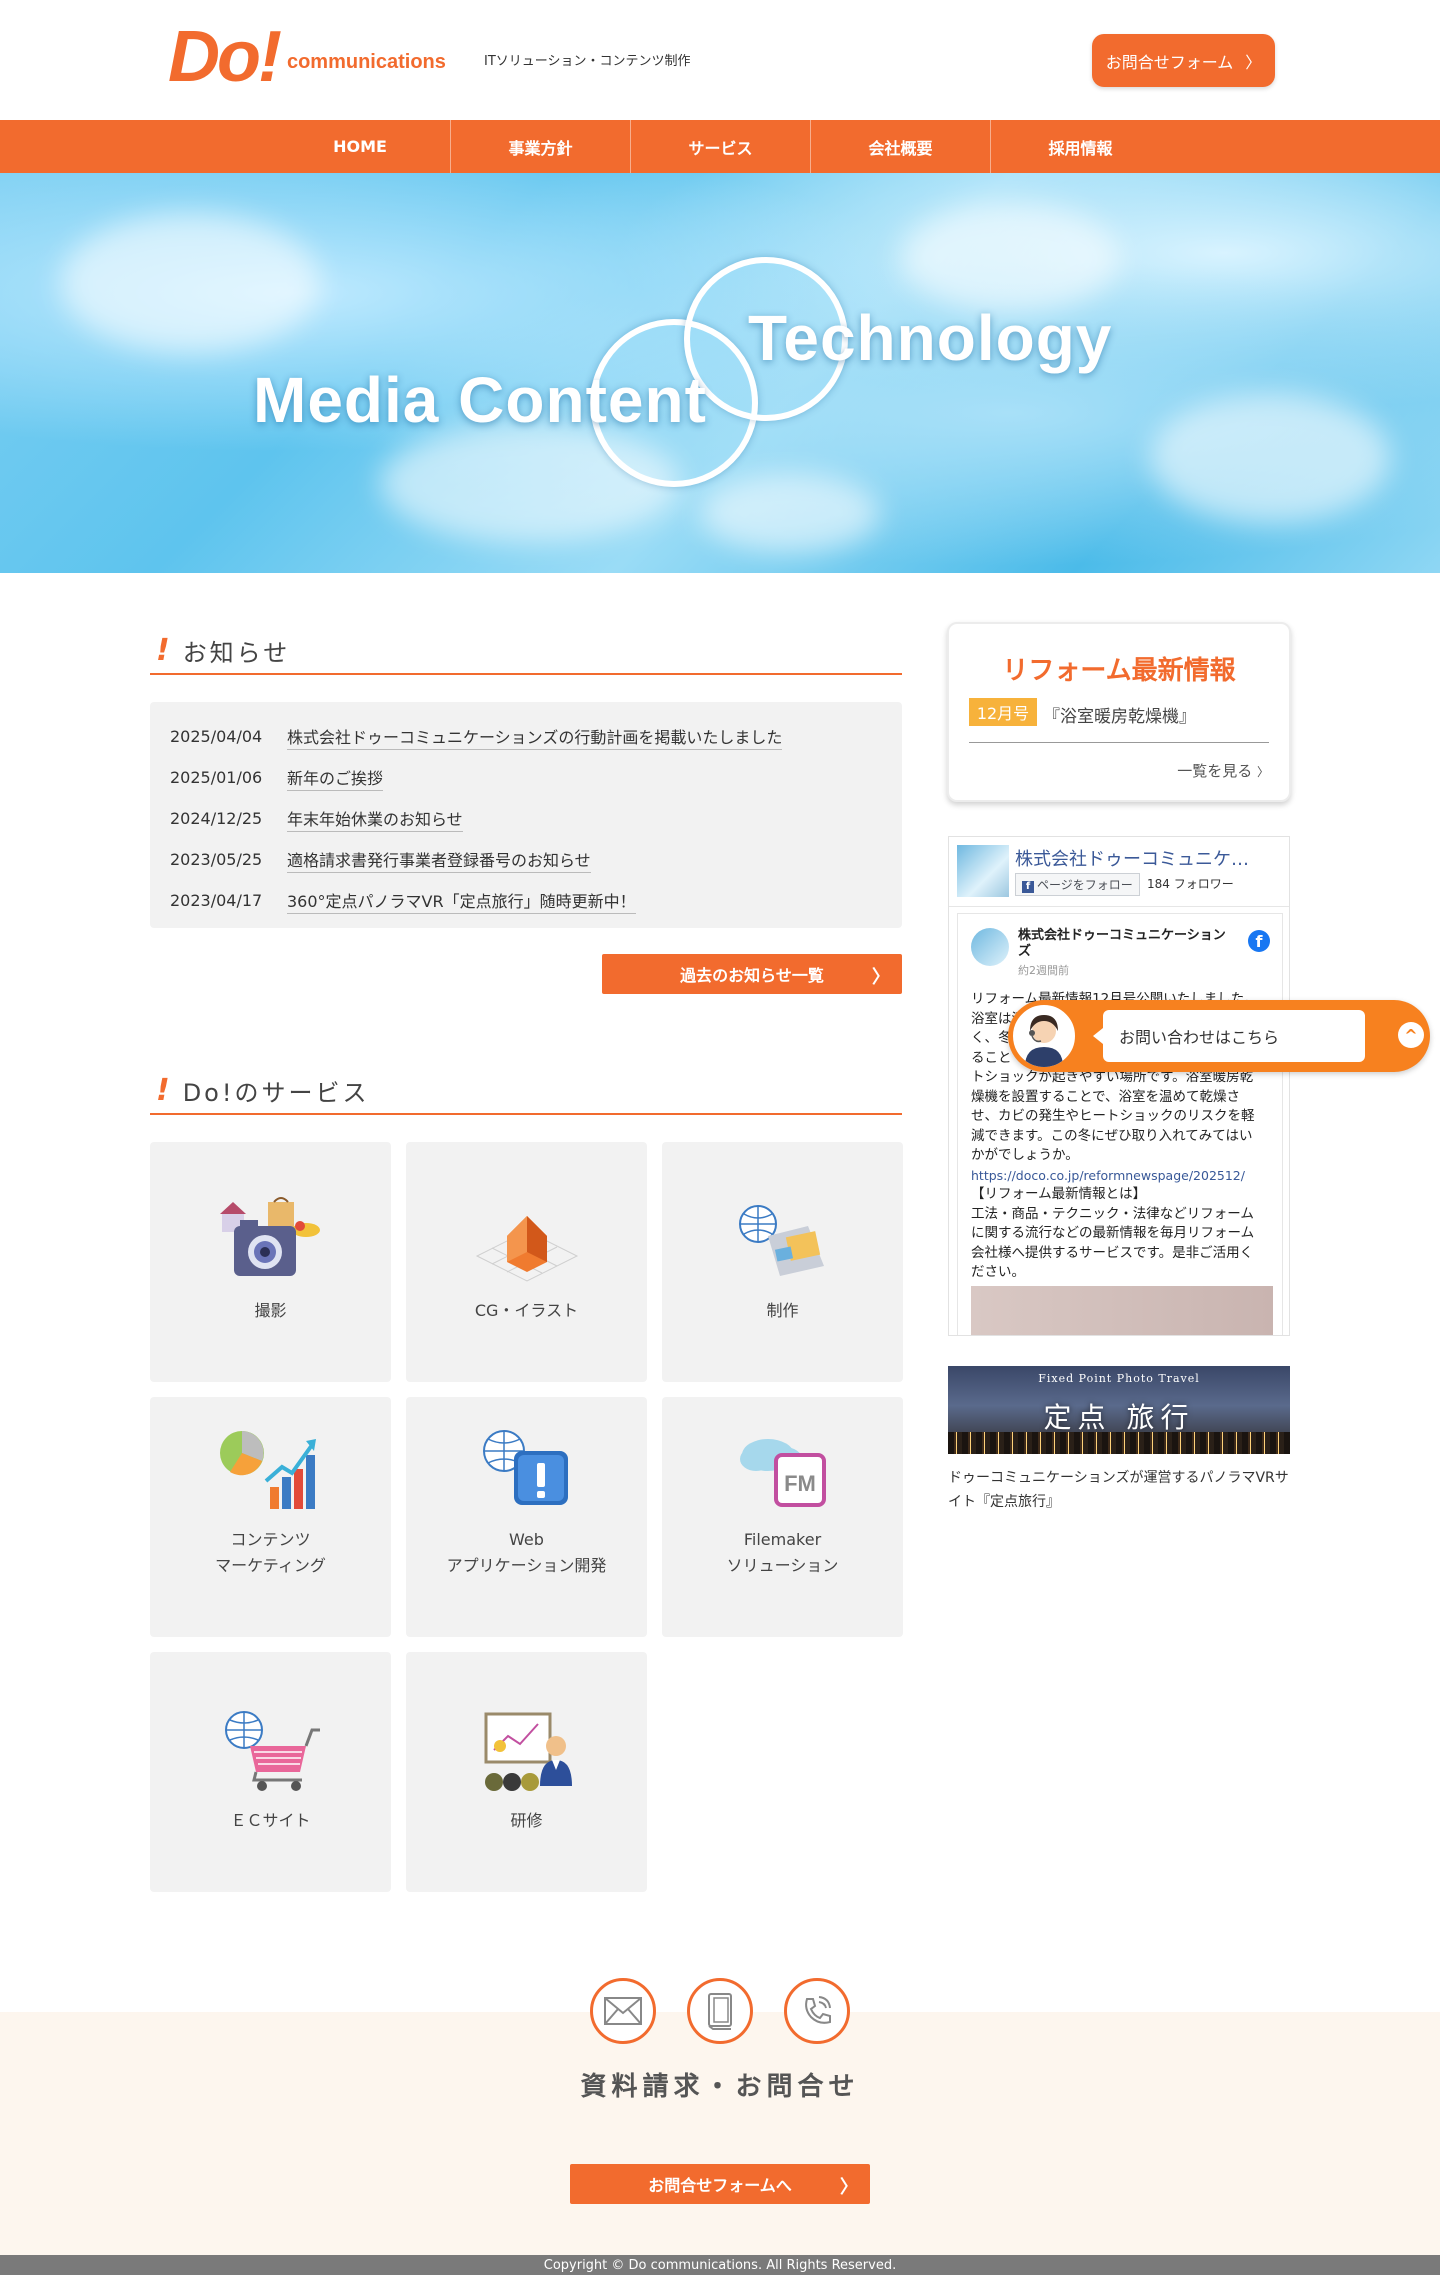  I want to click on reform-more-link: 一覧を見る 〉, so click(1223, 770).